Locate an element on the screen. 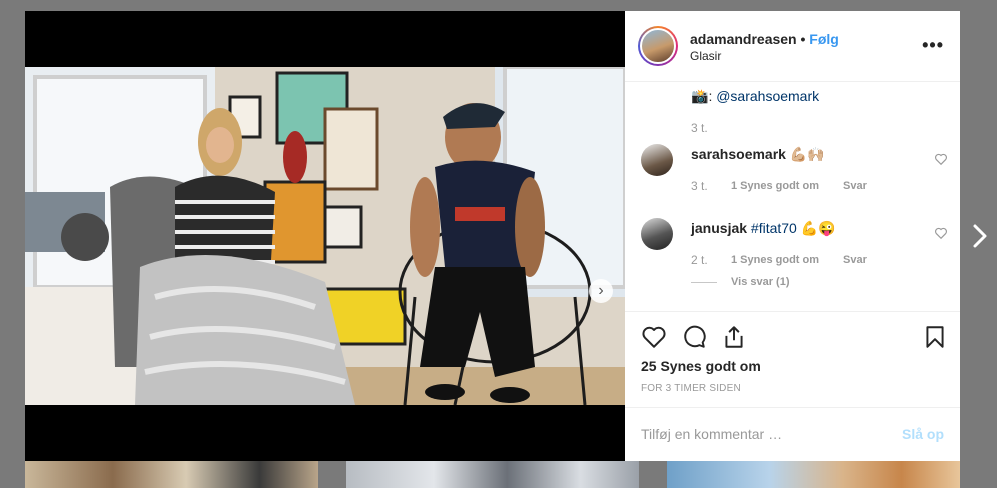 This screenshot has height=488, width=997. caption-text: 📸: @sarahsoemark is located at coordinates (755, 96).